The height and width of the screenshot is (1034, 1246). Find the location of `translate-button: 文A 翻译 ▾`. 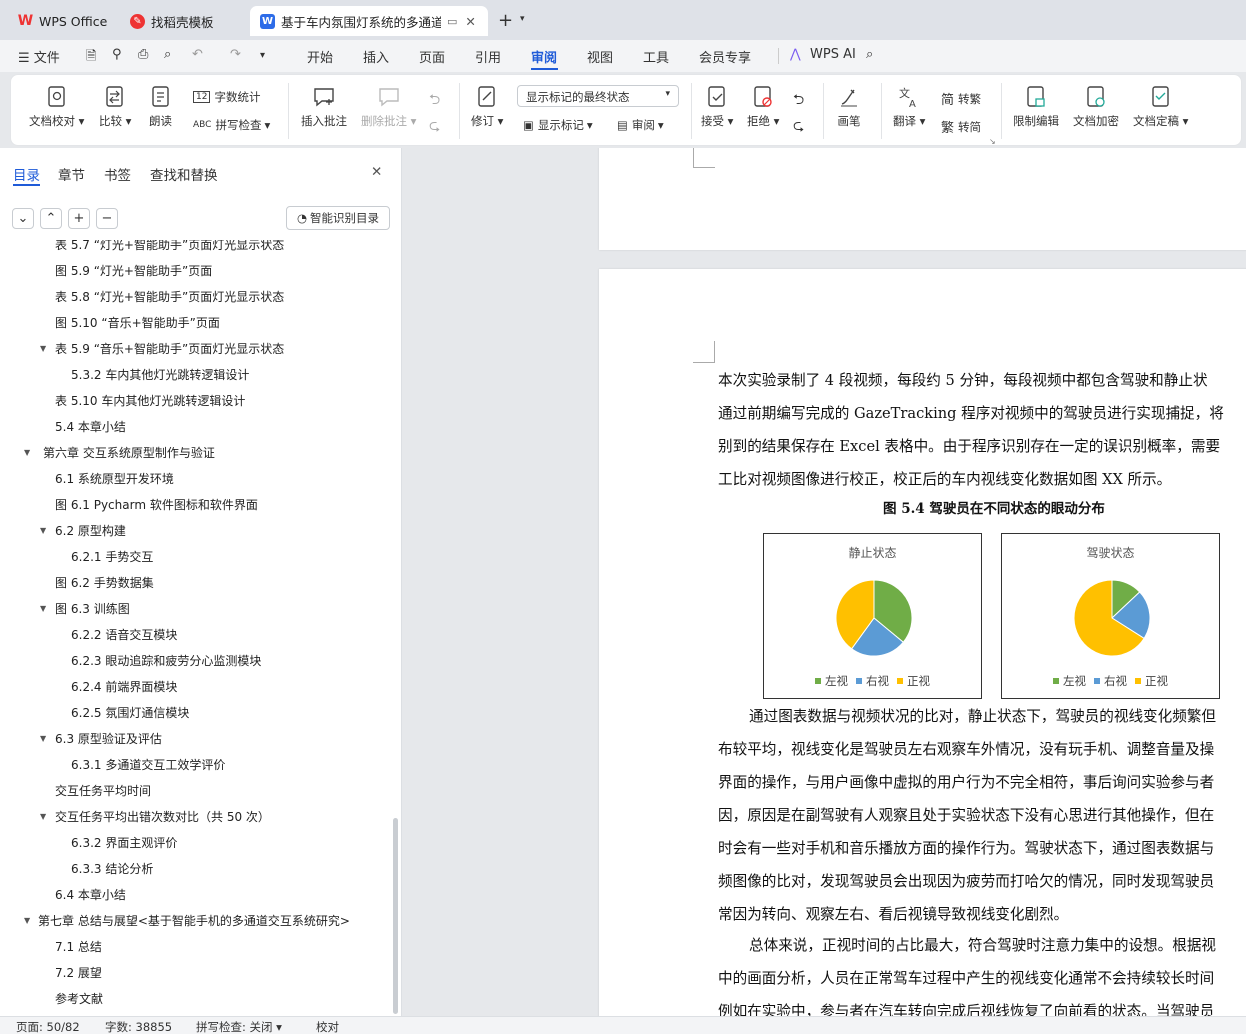

translate-button: 文A 翻译 ▾ is located at coordinates (909, 107).